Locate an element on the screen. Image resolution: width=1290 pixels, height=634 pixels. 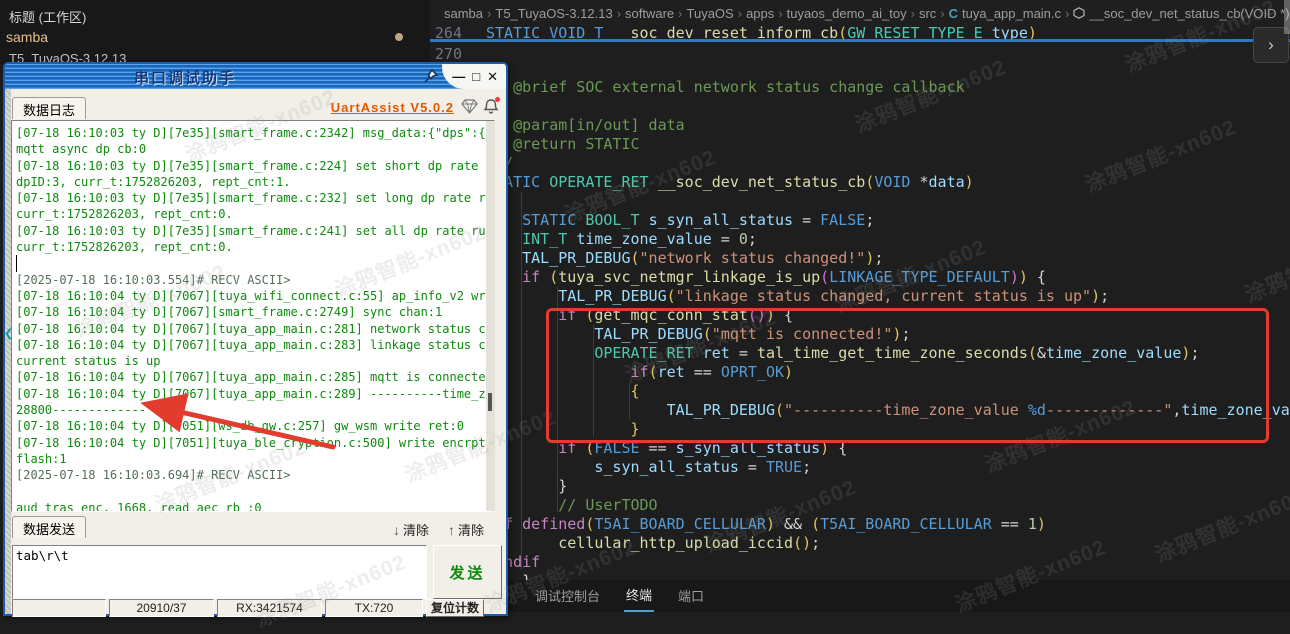
breadcrumb-label: src is located at coordinates (927, 13).